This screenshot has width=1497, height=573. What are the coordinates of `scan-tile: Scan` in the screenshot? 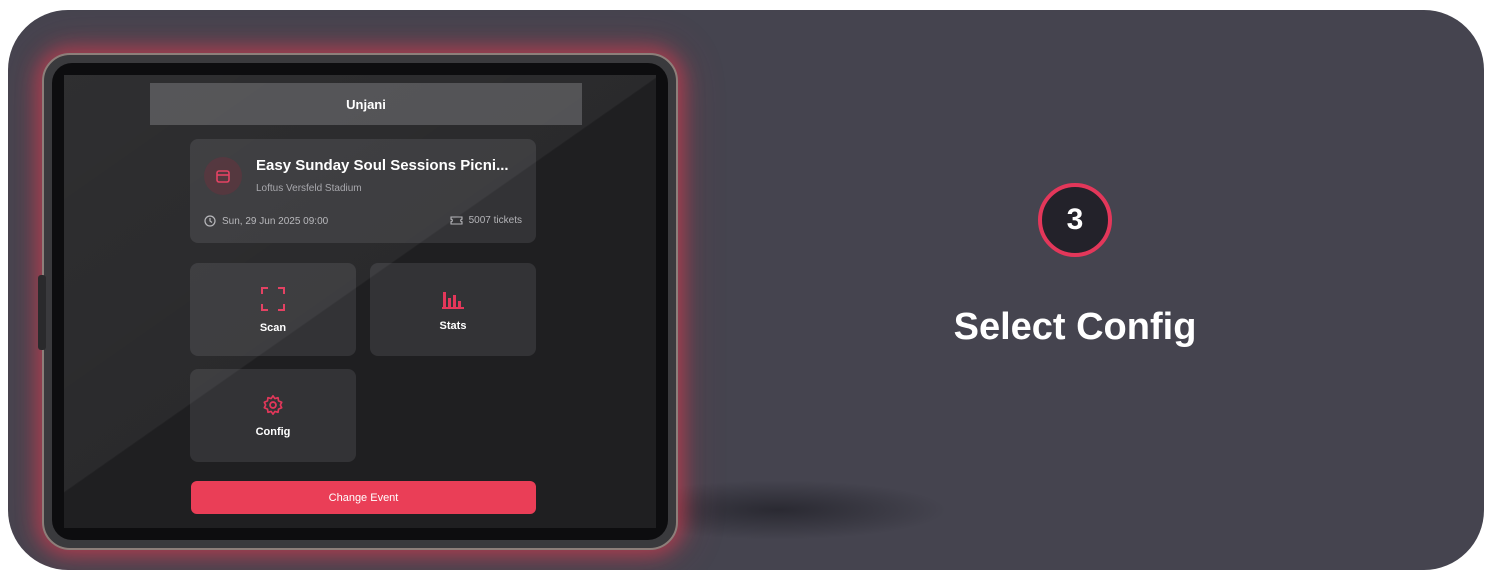 It's located at (273, 309).